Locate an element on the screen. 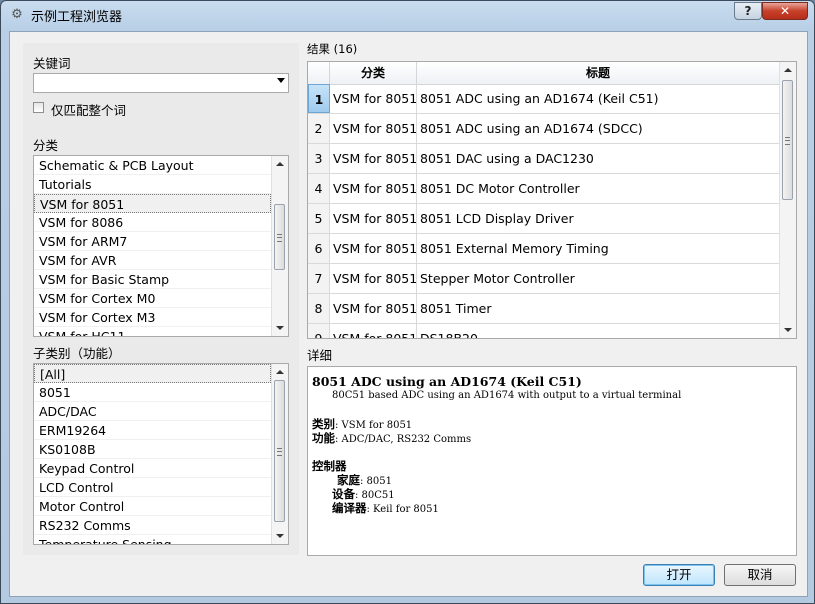 This screenshot has width=815, height=604. detail-function-key: 功能 is located at coordinates (323, 438).